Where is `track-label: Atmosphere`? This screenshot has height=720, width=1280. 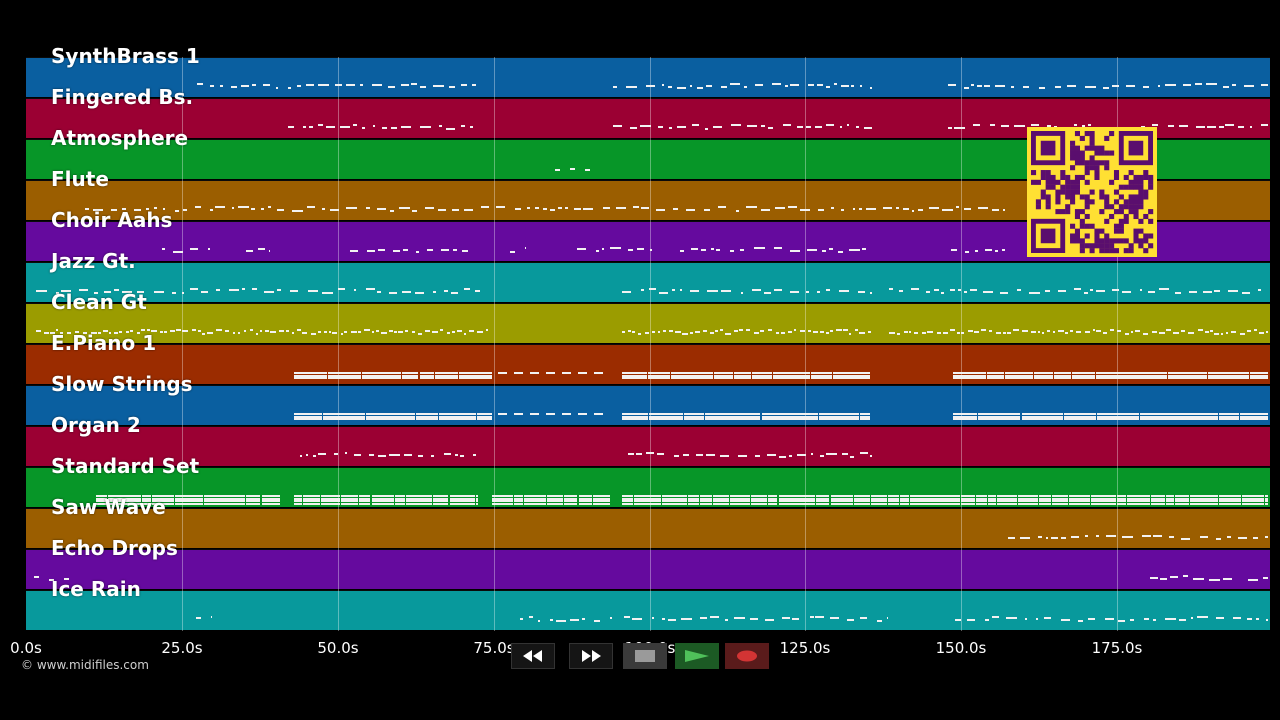 track-label: Atmosphere is located at coordinates (120, 138).